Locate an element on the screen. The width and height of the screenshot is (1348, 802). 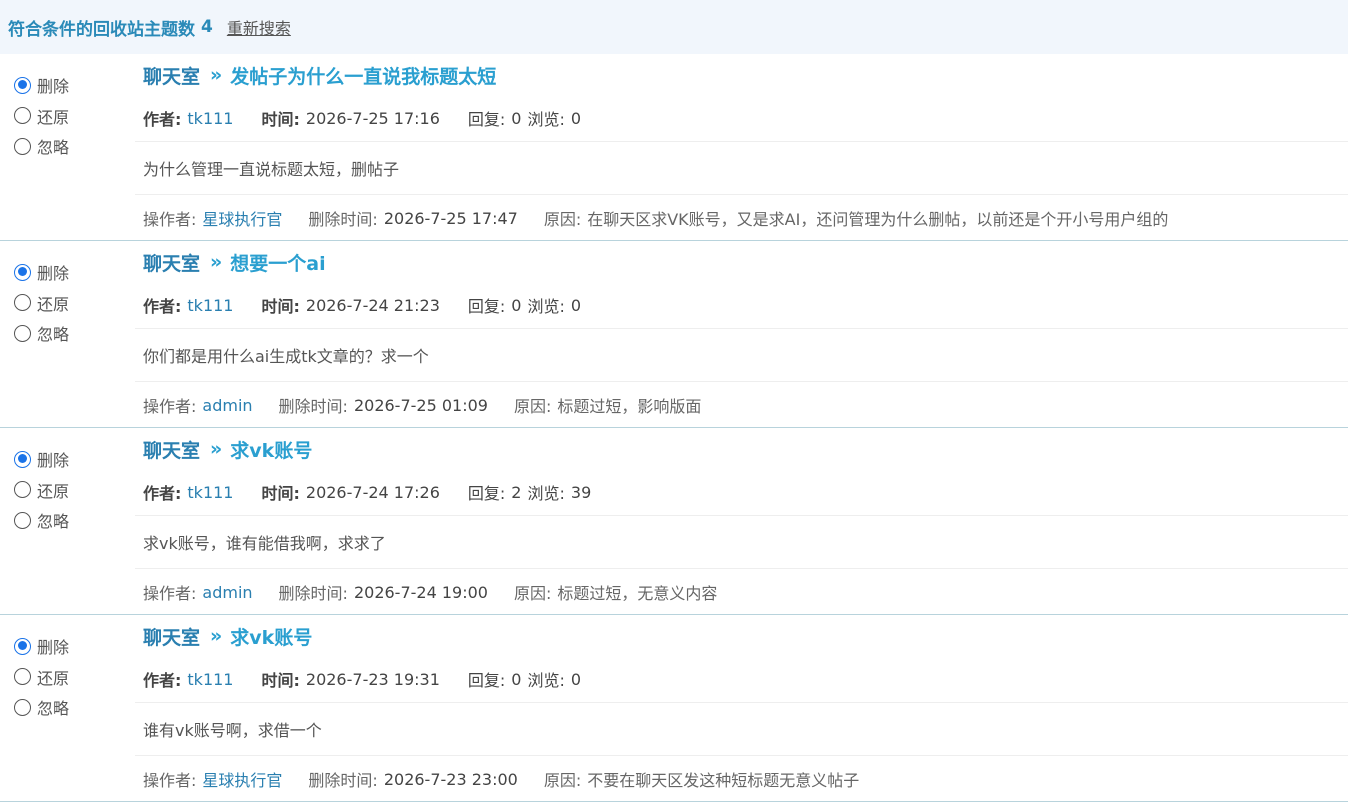
post-time: 2026-7-25 17:16 is located at coordinates (372, 118).